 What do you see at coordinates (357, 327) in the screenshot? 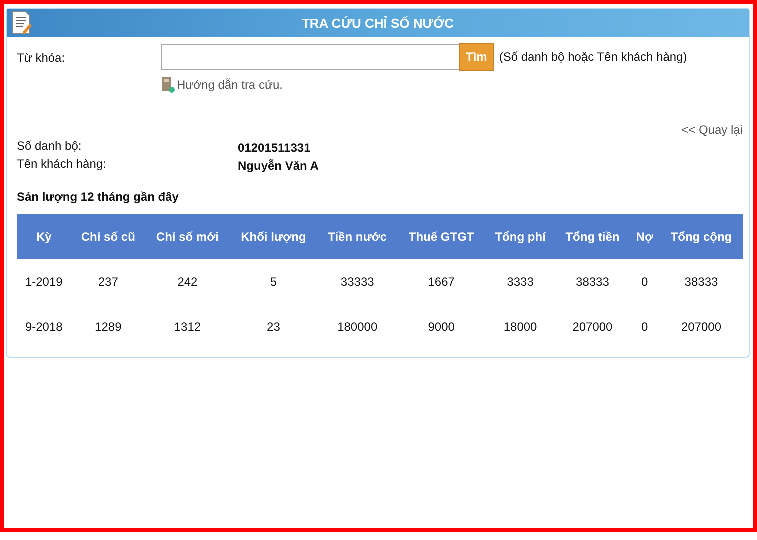
I see `table-cell-text: 180000` at bounding box center [357, 327].